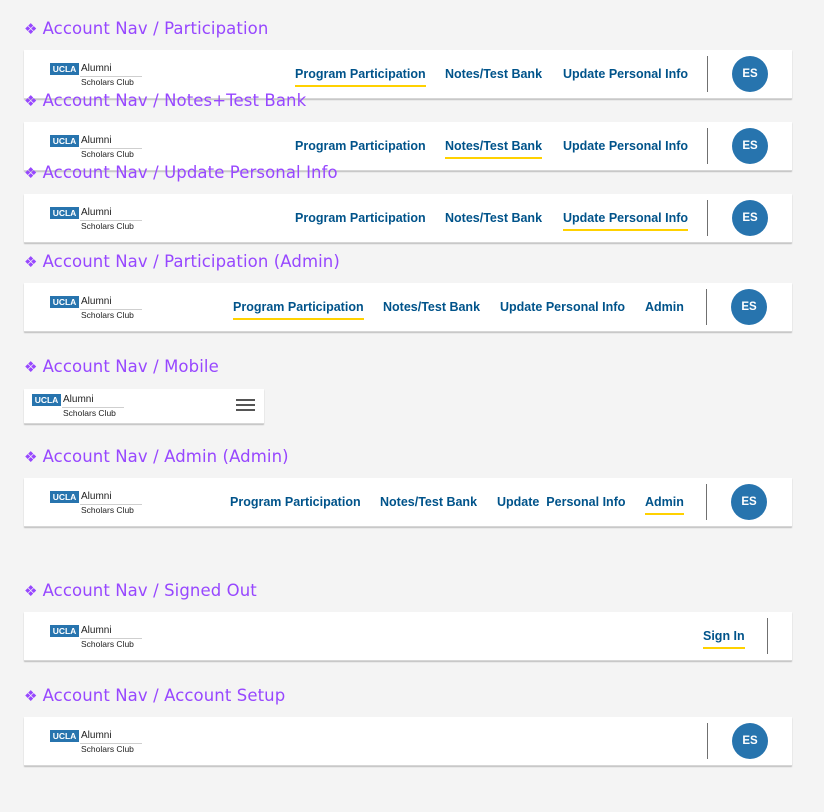 Image resolution: width=824 pixels, height=812 pixels. I want to click on frame-title: ❖ Account Nav / Participation (Admin), so click(182, 261).